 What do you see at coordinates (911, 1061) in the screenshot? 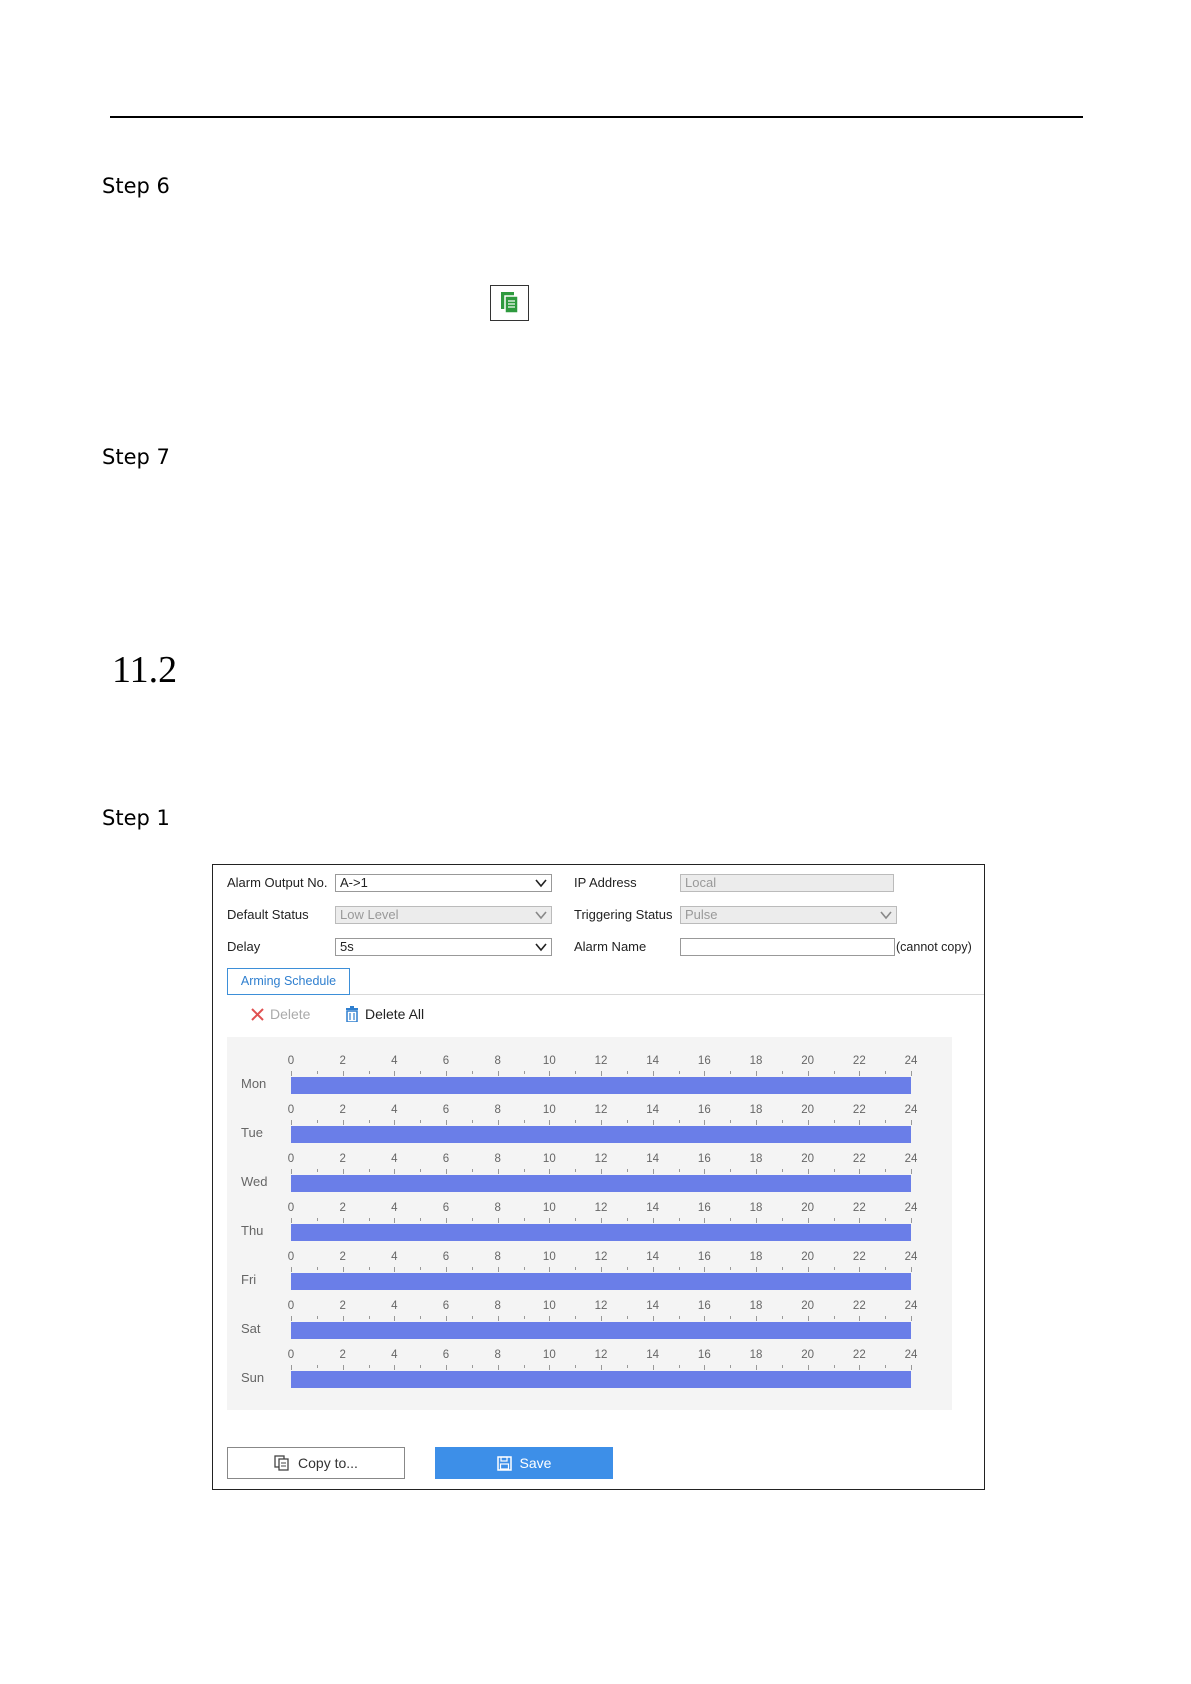
I see `hour-tick-label: 24` at bounding box center [911, 1061].